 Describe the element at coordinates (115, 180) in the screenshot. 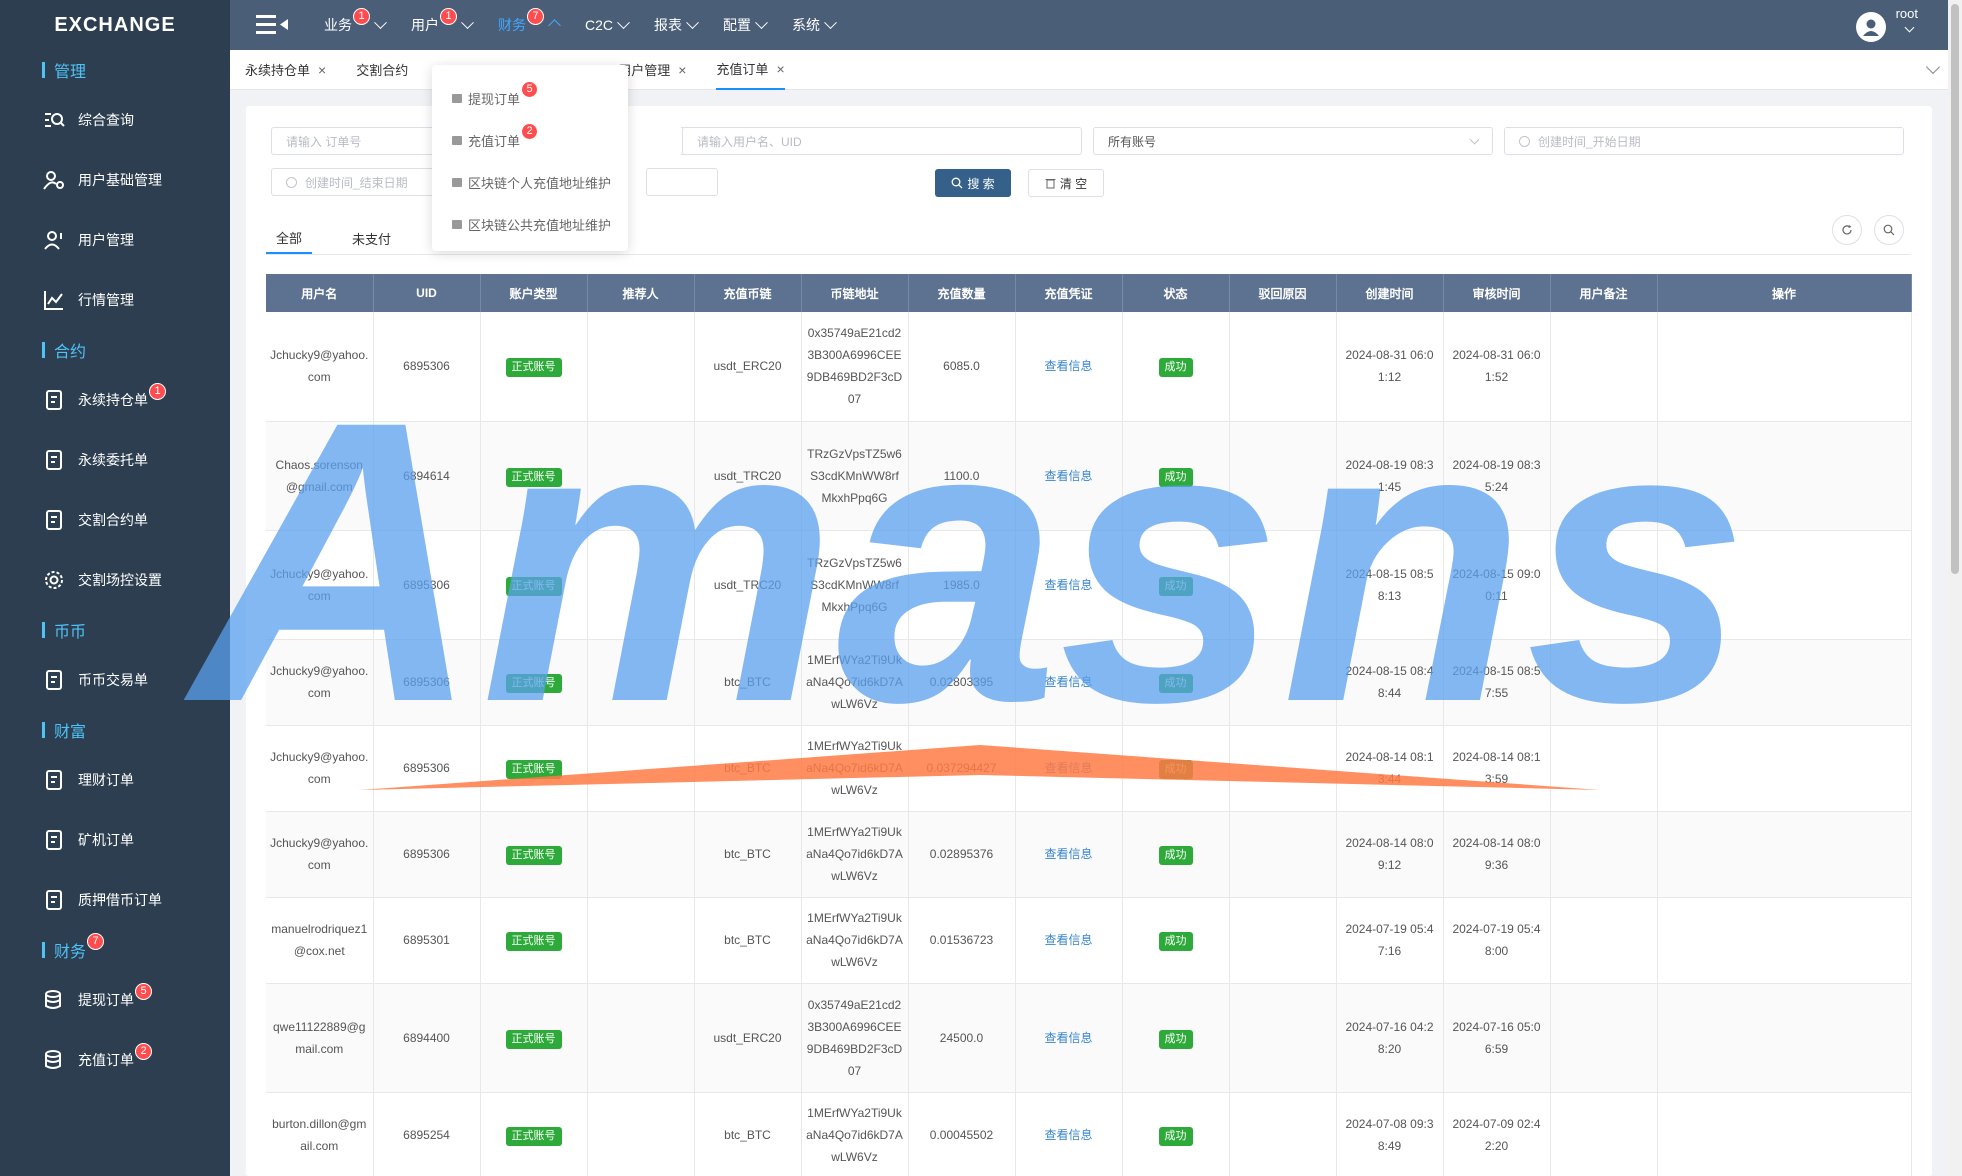

I see `sidebar-item: 用户基础管理` at that location.